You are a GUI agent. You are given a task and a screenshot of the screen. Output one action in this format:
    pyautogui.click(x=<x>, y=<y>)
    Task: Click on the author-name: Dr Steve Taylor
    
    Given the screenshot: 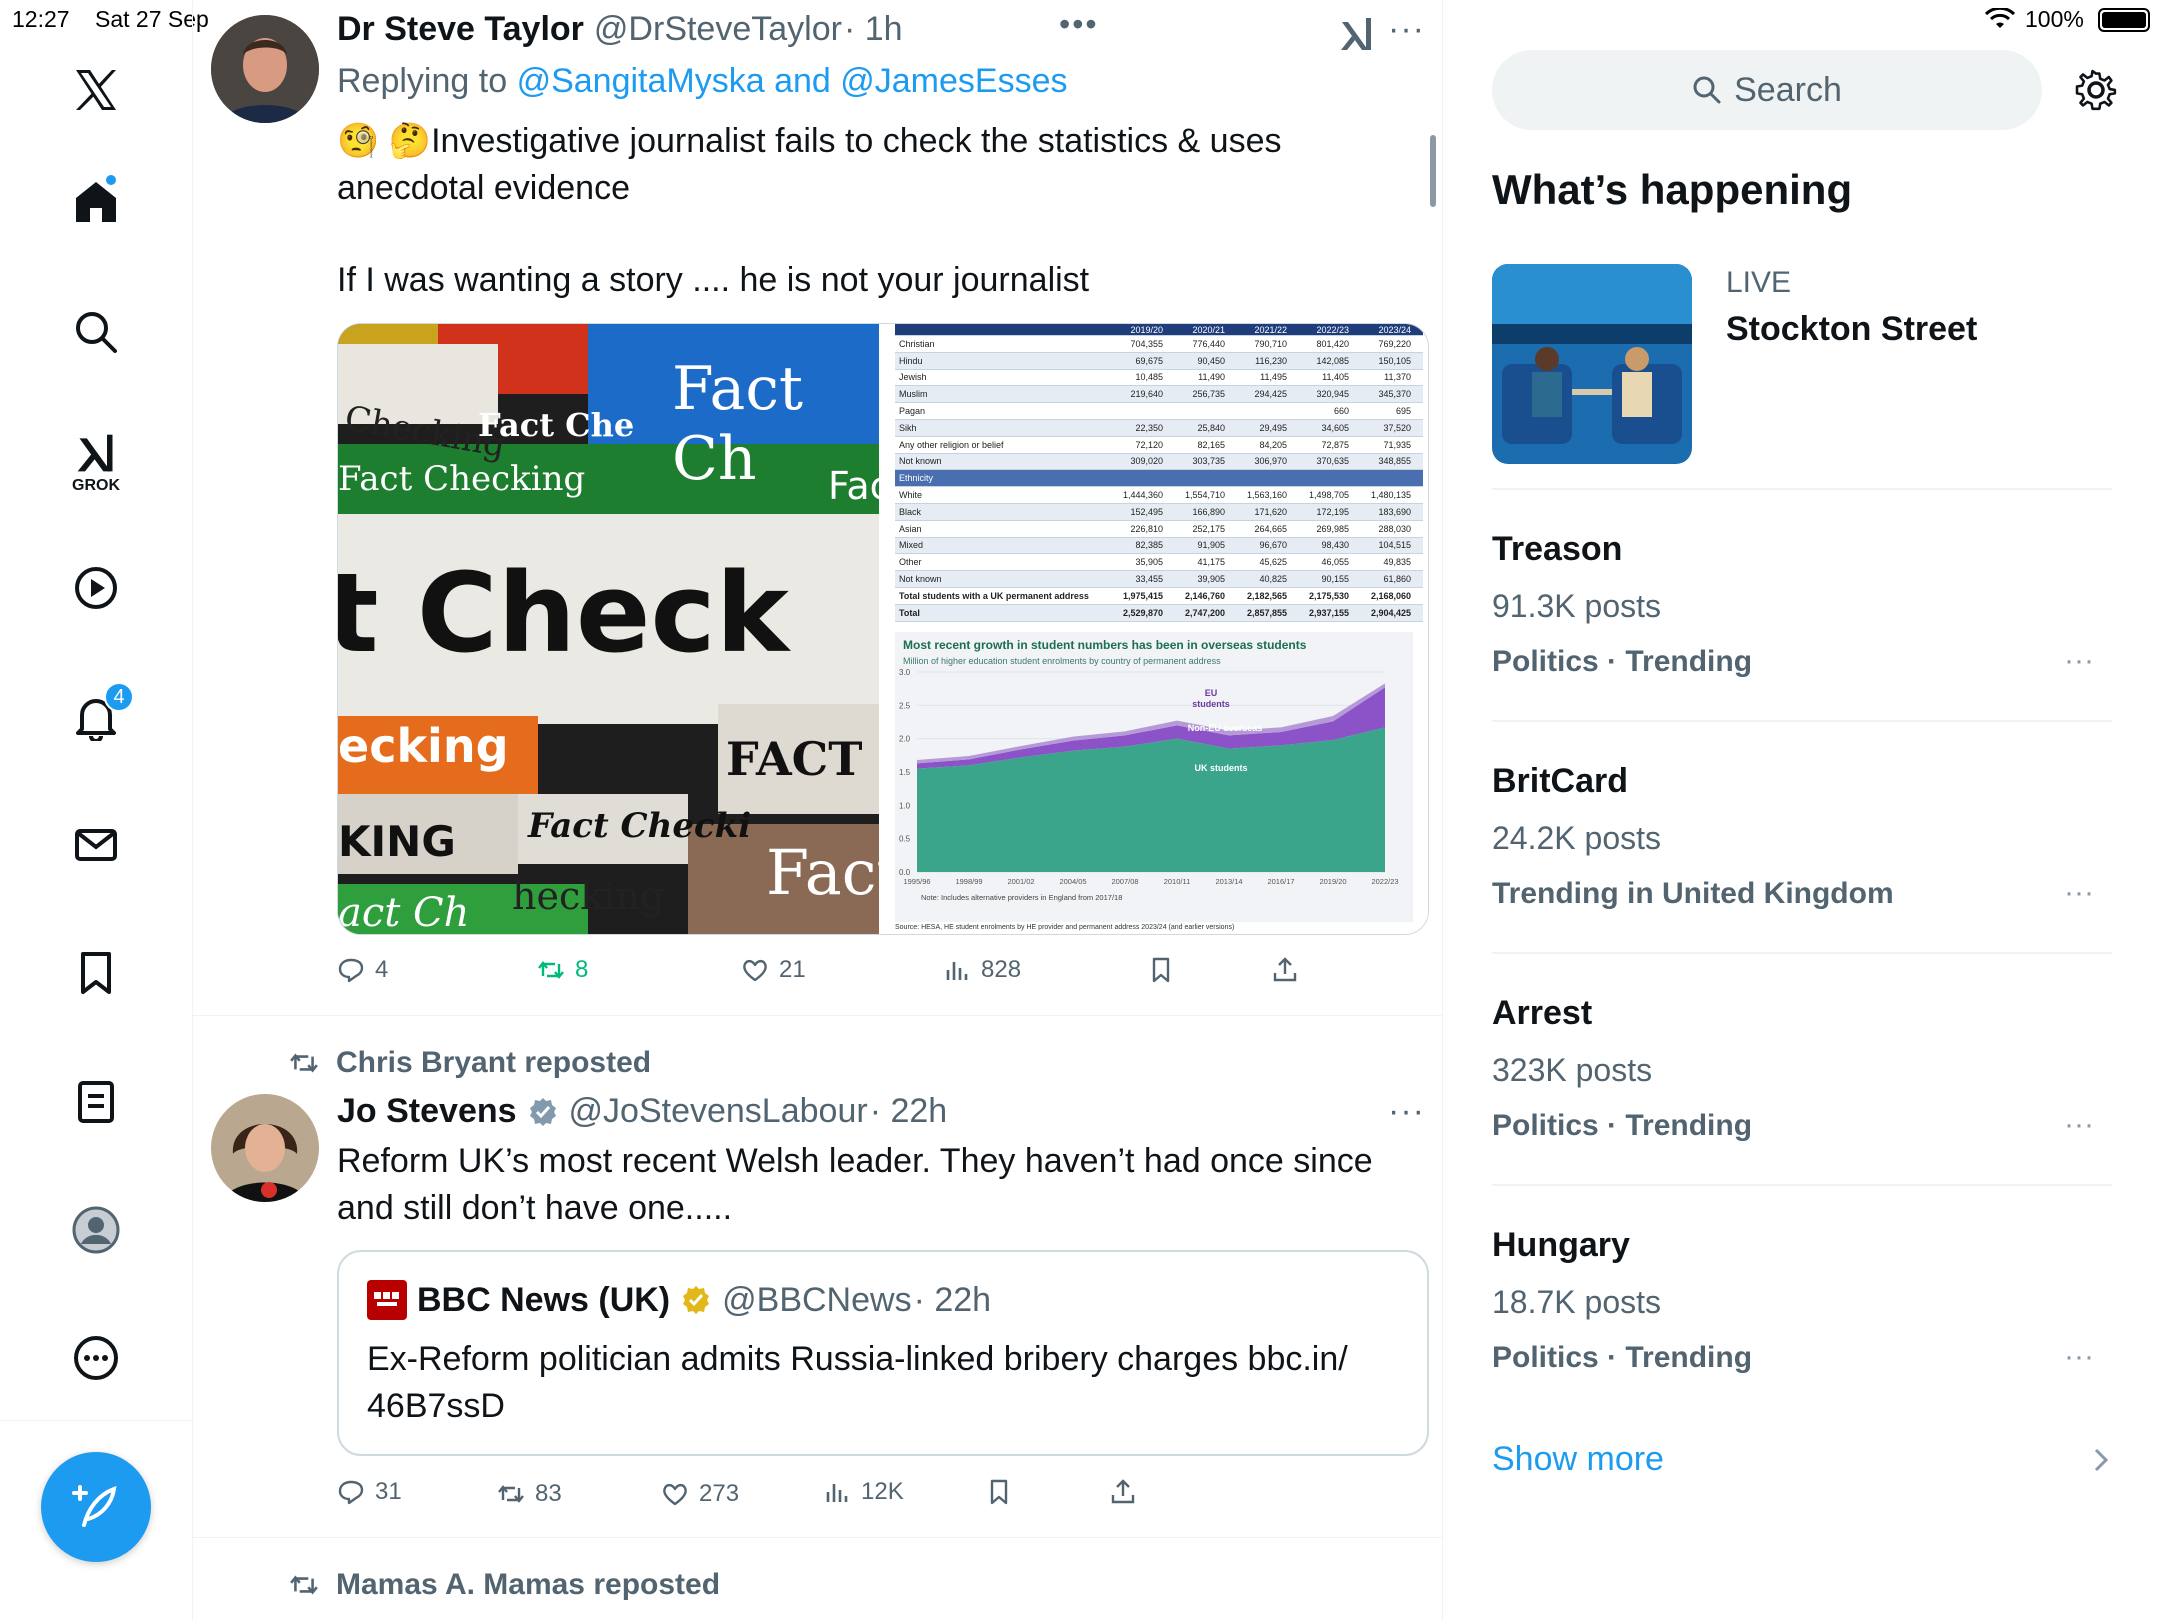 What is the action you would take?
    pyautogui.click(x=460, y=29)
    